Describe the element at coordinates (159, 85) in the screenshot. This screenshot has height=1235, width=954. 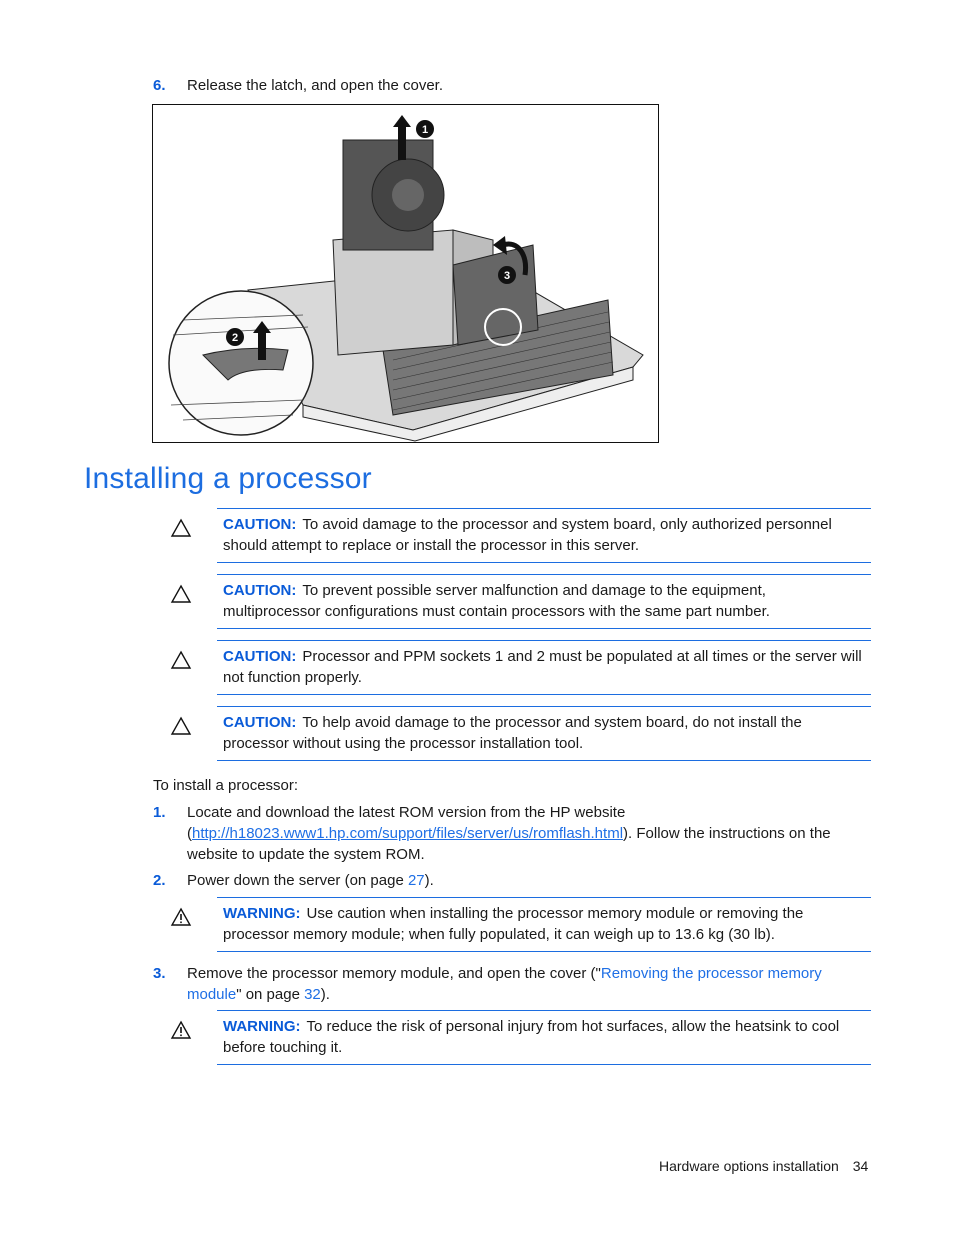
I see `step-number: 6.` at that location.